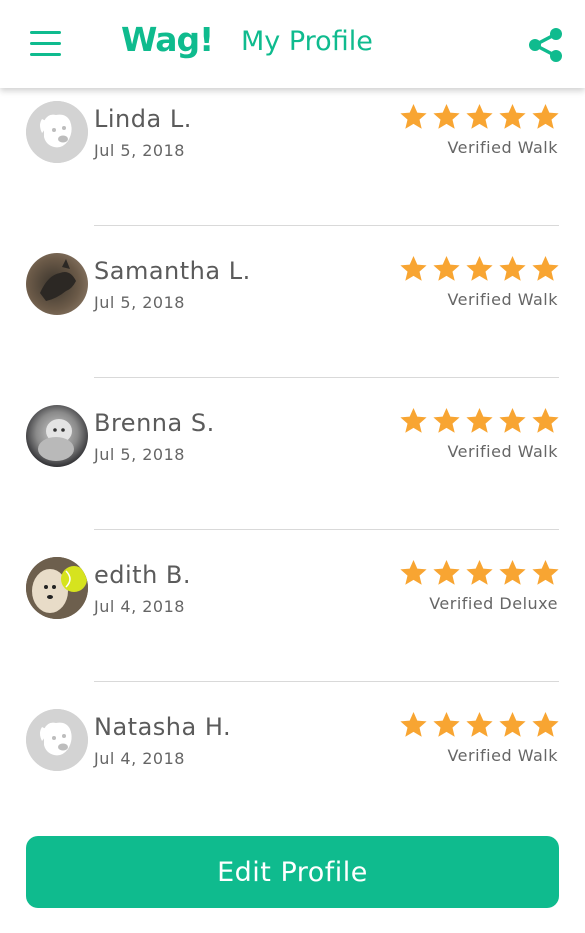  Describe the element at coordinates (143, 119) in the screenshot. I see `reviewer-name: Linda L.` at that location.